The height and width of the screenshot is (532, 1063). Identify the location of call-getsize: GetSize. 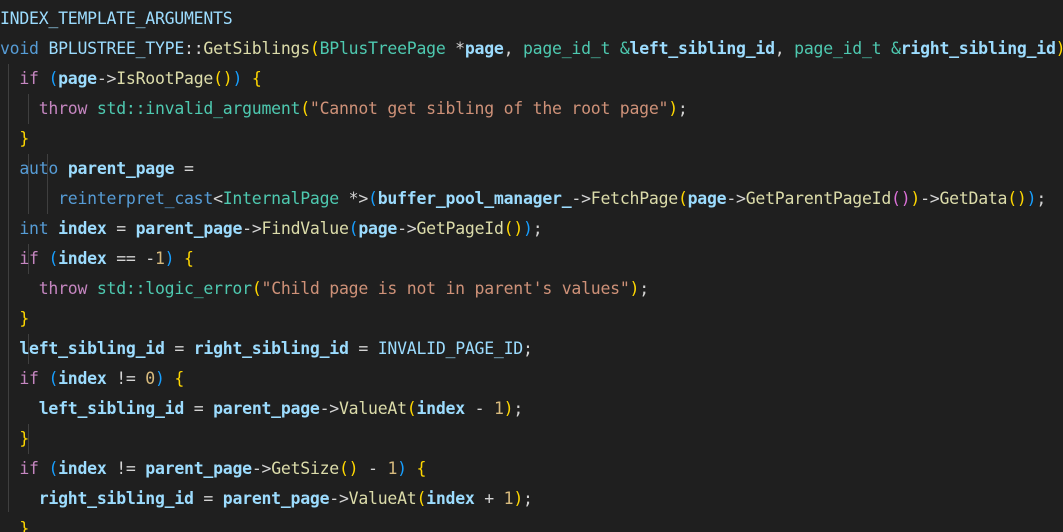
(305, 468).